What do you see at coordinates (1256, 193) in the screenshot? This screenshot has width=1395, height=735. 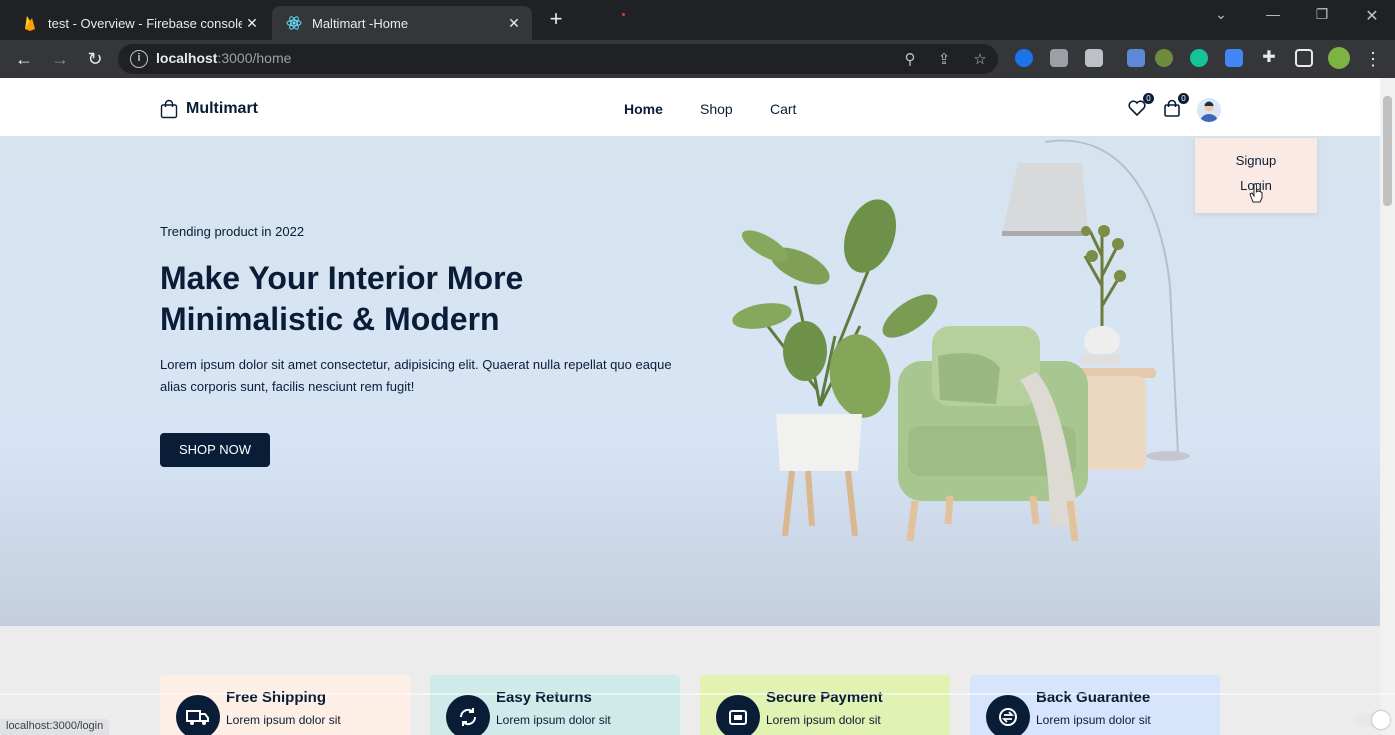 I see `hand-cursor-icon` at bounding box center [1256, 193].